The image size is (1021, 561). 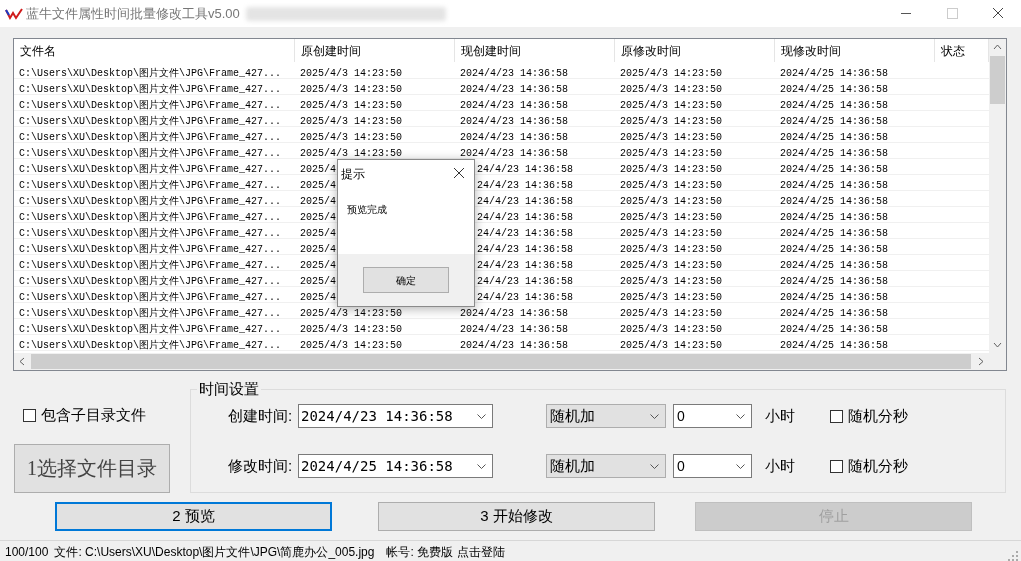 I want to click on date-value: 2024/4/23 14:36:58, so click(x=377, y=416).